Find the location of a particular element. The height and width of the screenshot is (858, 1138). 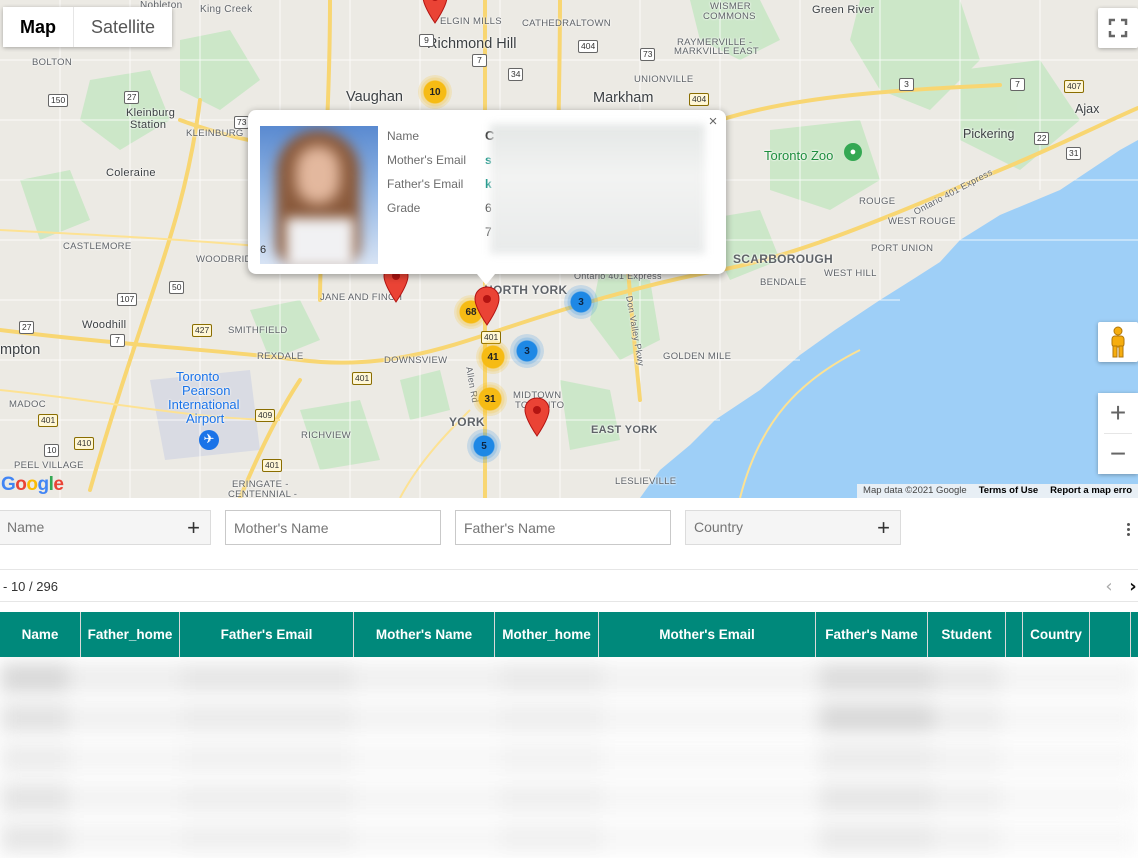

column-header-mother-home: Mother_home is located at coordinates (547, 634).